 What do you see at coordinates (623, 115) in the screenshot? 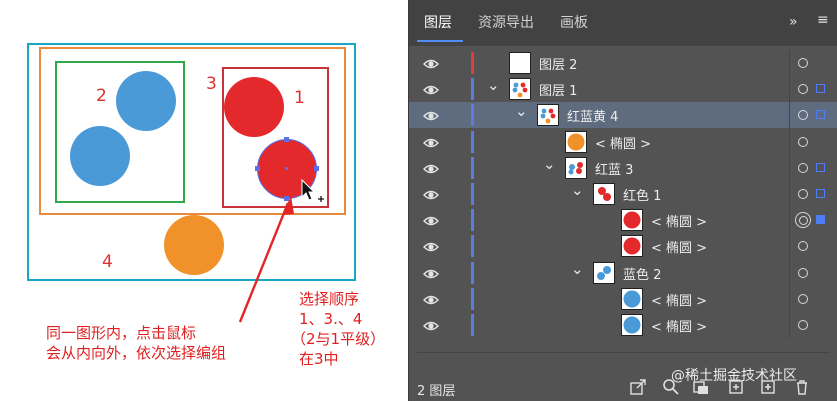
I see `layer-row: ⌄ 红蓝黄 4` at bounding box center [623, 115].